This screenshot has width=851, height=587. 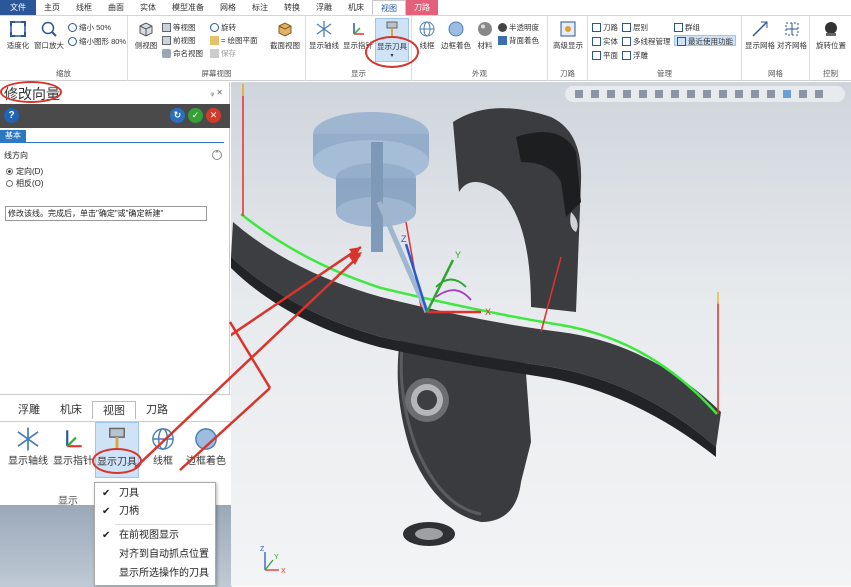 I want to click on annotation-overlay, so click(x=248, y=361).